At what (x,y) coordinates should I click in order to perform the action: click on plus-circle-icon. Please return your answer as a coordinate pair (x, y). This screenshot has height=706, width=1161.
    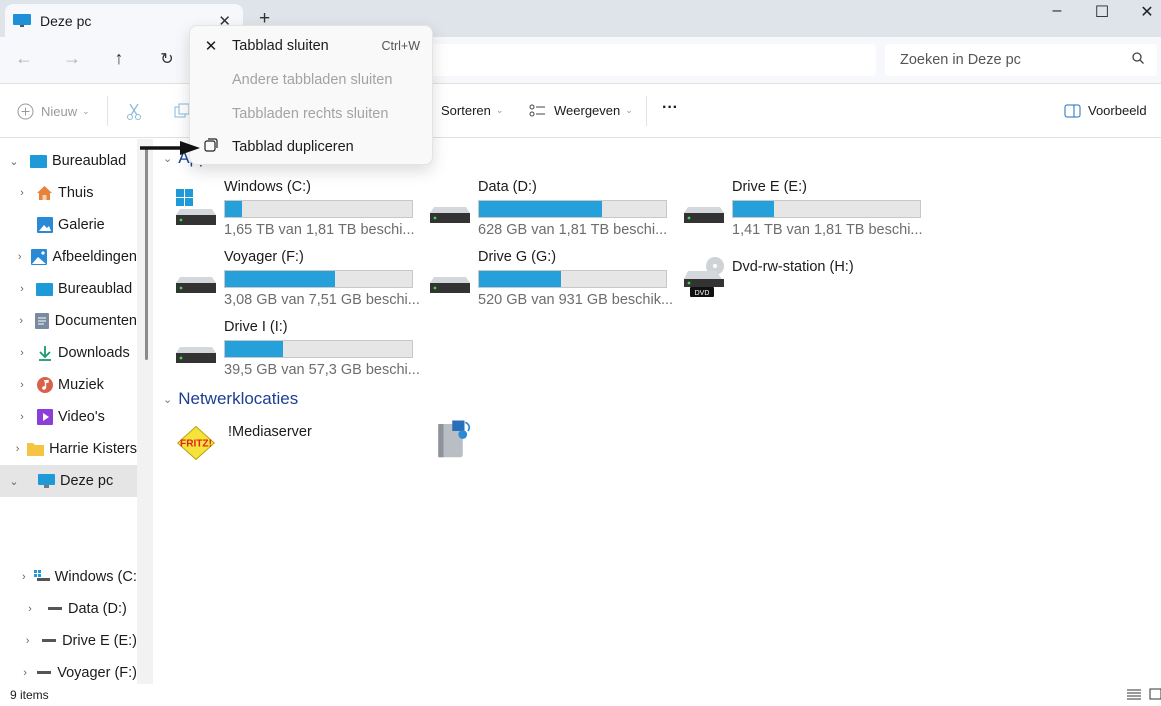
    Looking at the image, I should click on (25, 111).